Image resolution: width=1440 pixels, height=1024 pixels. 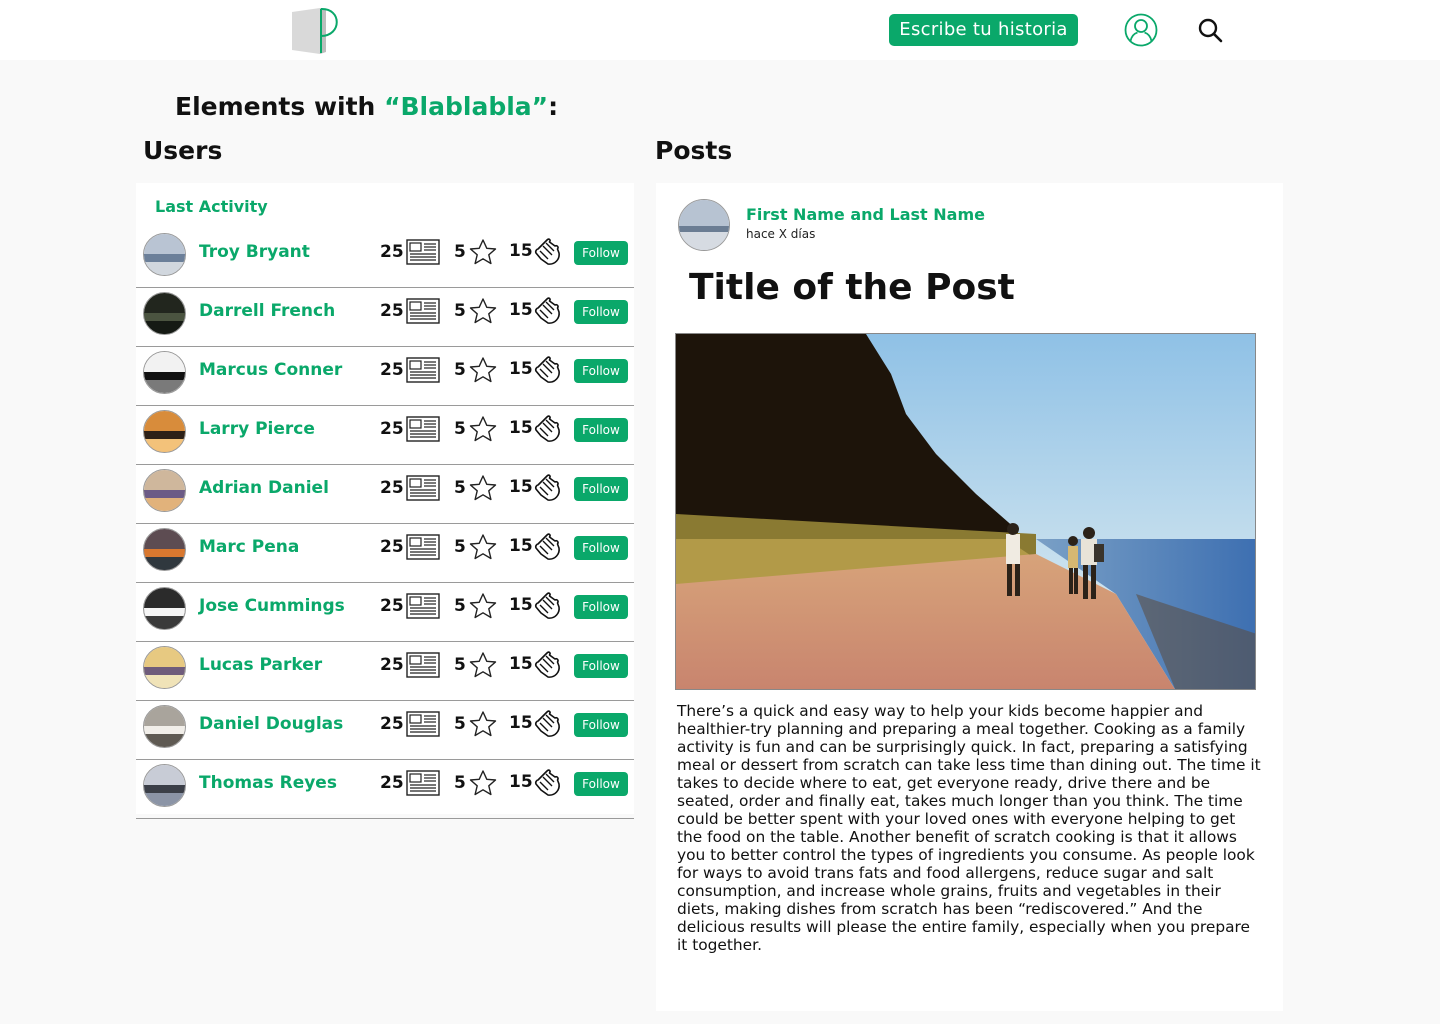 I want to click on user-name: Marcus Conner, so click(x=270, y=370).